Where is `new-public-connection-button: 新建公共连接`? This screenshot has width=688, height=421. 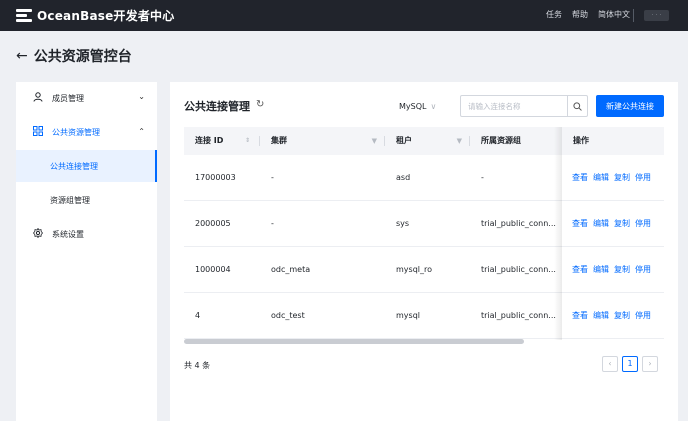 new-public-connection-button: 新建公共连接 is located at coordinates (630, 106).